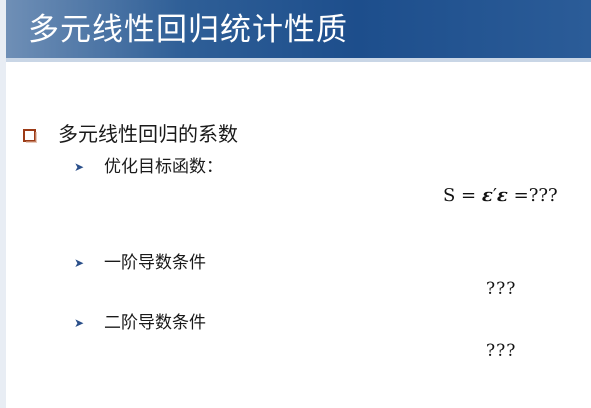 This screenshot has width=591, height=408. I want to click on sub-item-first-order: 一阶导数条件, so click(155, 263).